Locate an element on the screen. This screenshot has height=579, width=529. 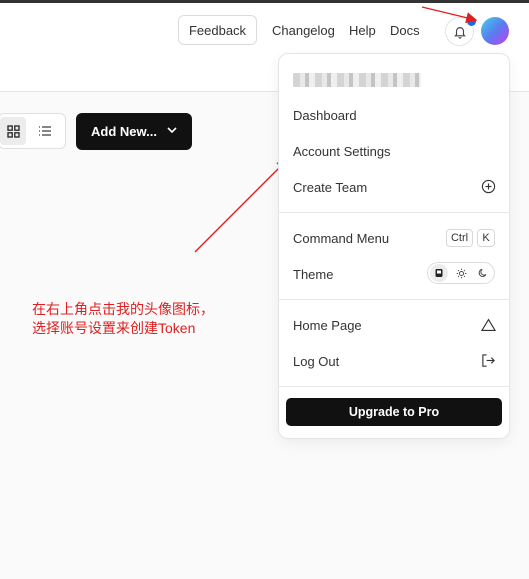
feedback-button: Feedback is located at coordinates (217, 30).